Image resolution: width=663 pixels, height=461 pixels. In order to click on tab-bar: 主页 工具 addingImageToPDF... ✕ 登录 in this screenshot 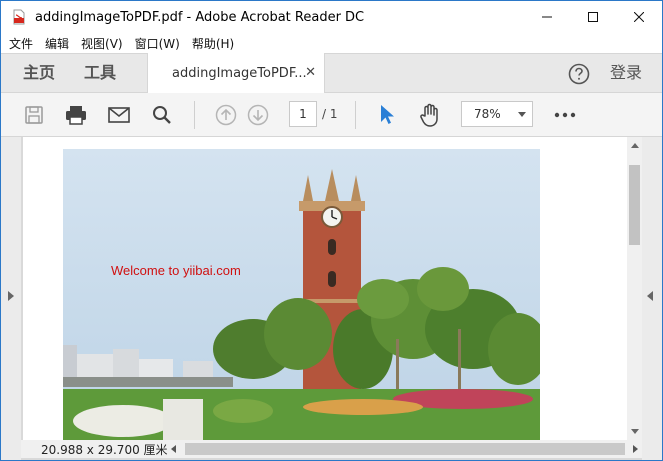, I will do `click(331, 73)`.